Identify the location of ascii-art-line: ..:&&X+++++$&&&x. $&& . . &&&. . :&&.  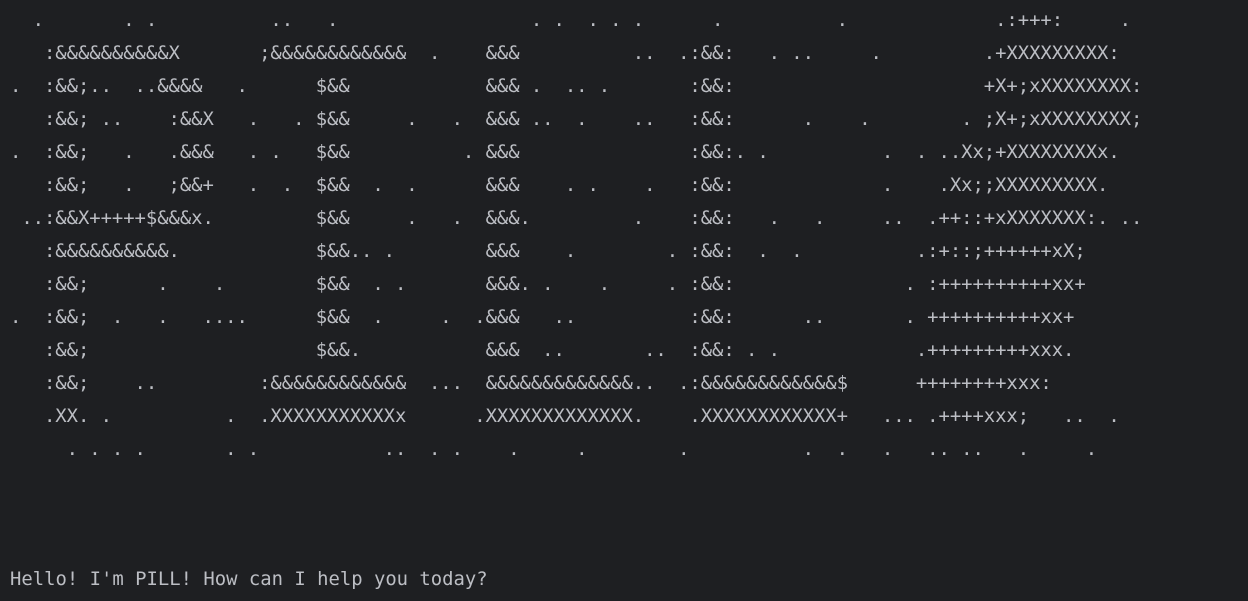
(576, 218).